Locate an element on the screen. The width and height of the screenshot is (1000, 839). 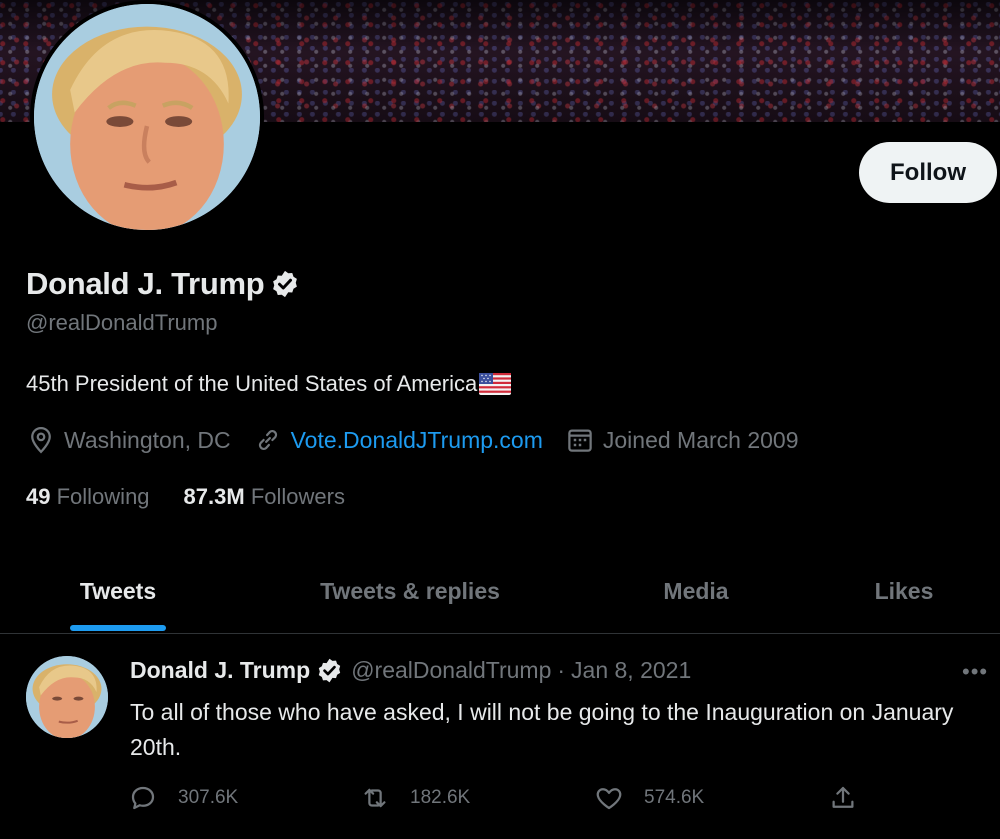
following-stat: 49 Following is located at coordinates (88, 497).